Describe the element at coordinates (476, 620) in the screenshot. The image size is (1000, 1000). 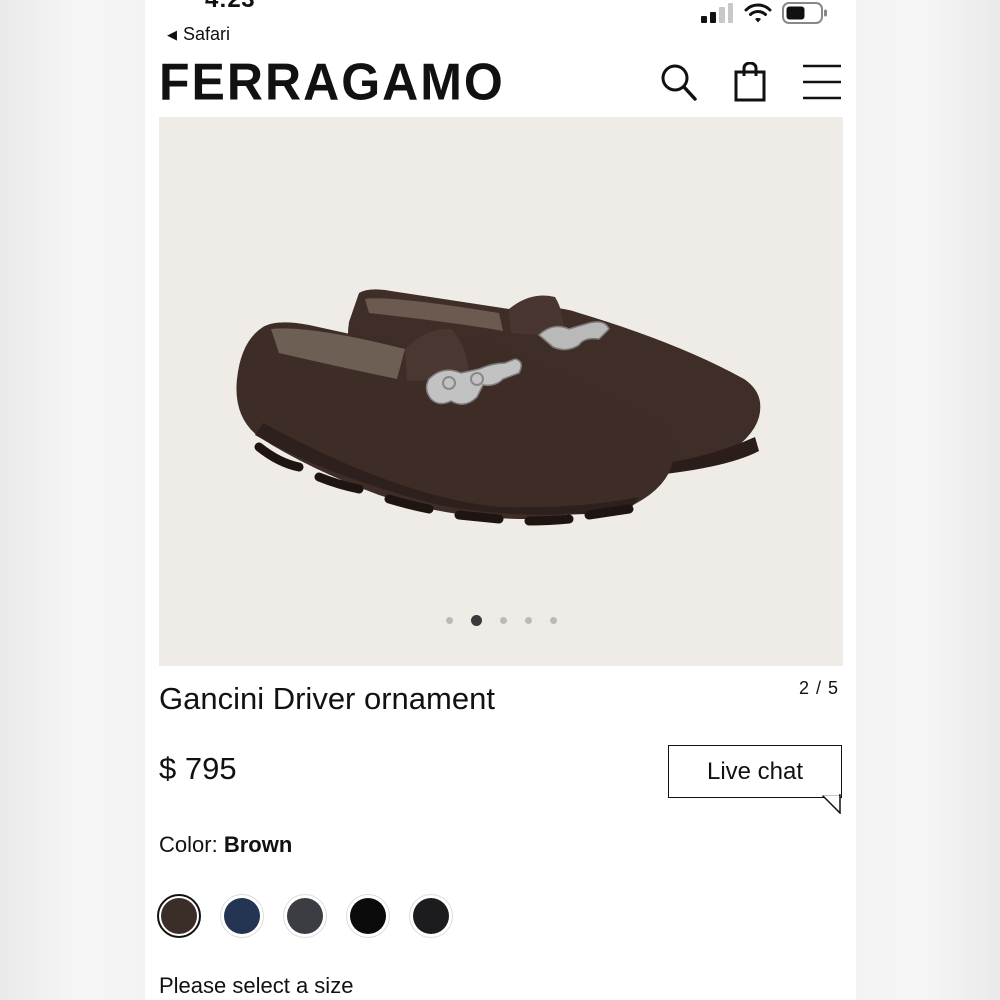
I see `gallery-dot-active` at that location.